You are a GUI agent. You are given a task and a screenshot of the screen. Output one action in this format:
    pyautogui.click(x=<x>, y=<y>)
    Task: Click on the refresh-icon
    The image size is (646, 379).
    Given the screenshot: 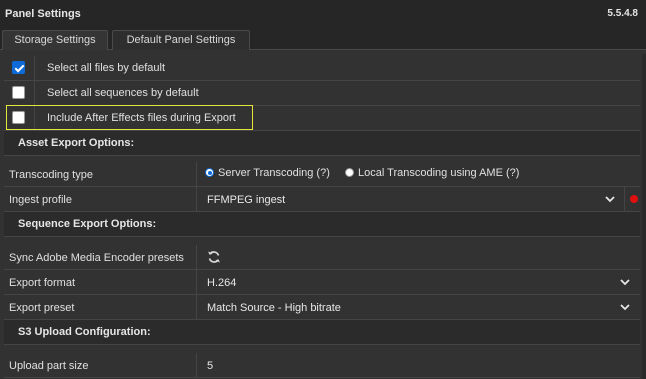 What is the action you would take?
    pyautogui.click(x=214, y=257)
    